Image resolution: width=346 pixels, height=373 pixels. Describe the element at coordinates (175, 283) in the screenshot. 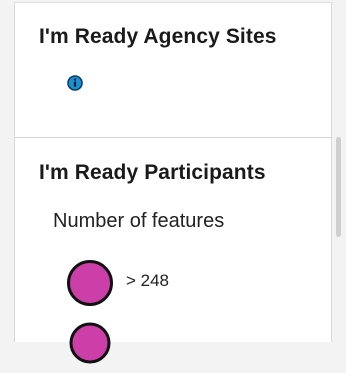

I see `legend-item: > 248` at that location.